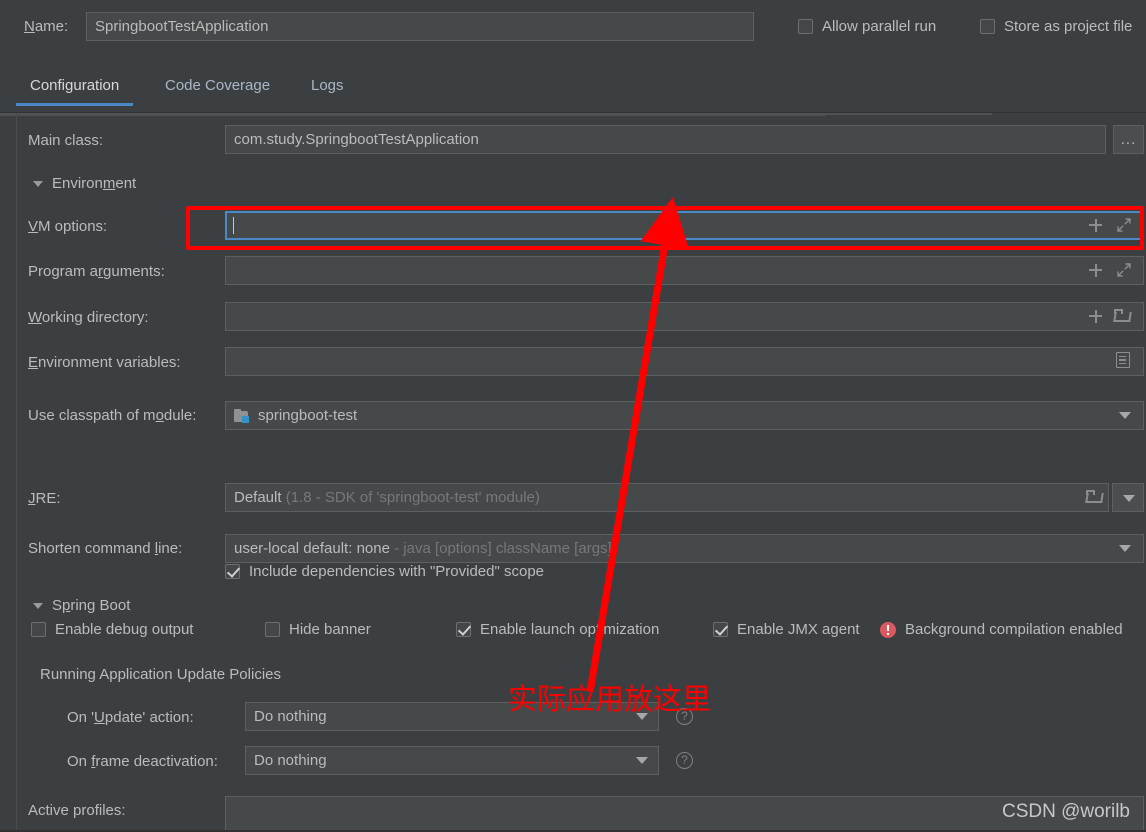  What do you see at coordinates (503, 548) in the screenshot?
I see `shorten-command-line-detail: - java [options] className [args]` at bounding box center [503, 548].